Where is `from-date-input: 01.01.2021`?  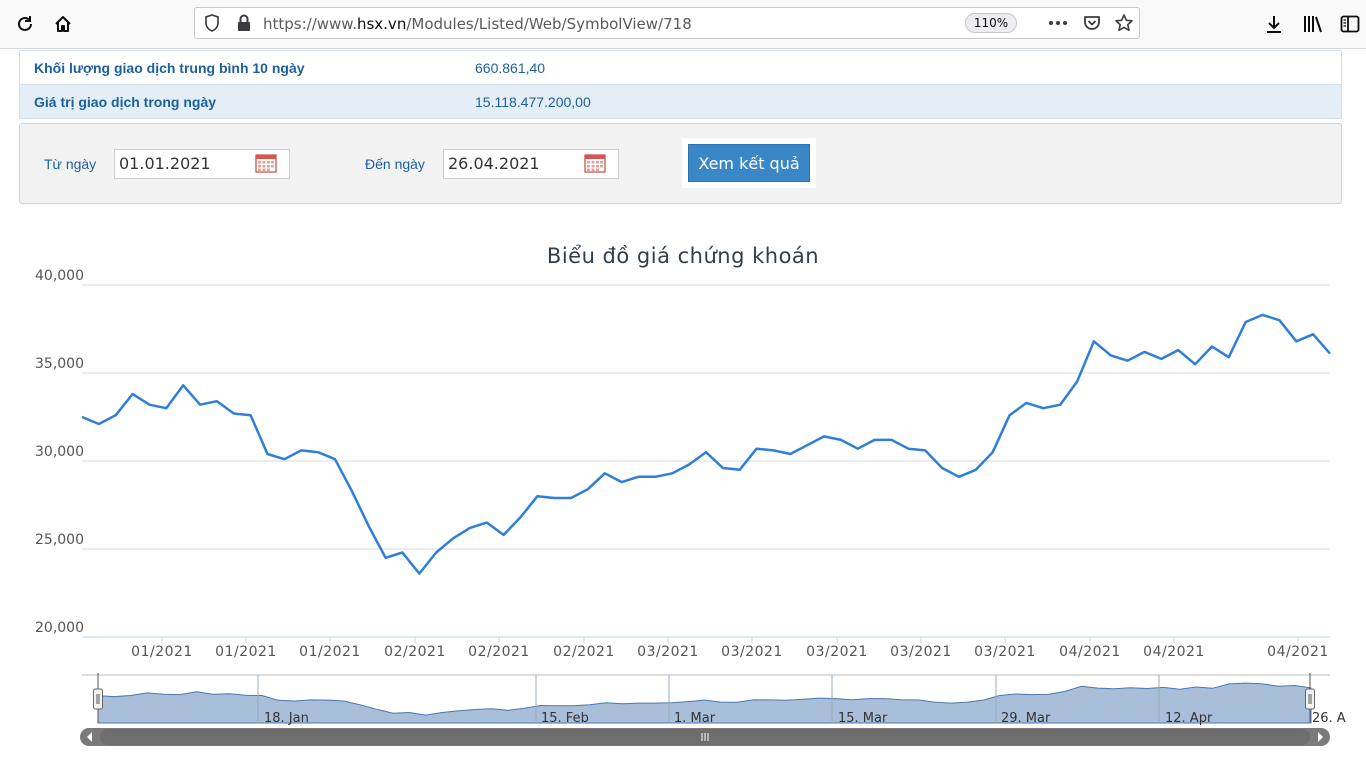
from-date-input: 01.01.2021 is located at coordinates (202, 164).